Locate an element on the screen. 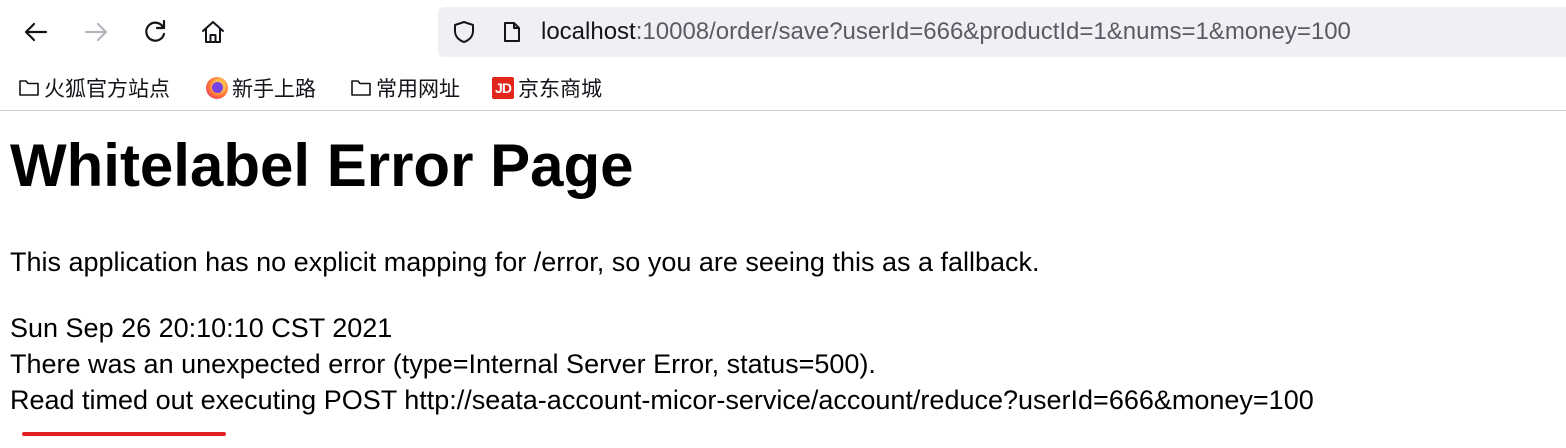 This screenshot has height=448, width=1566. home-button is located at coordinates (213, 32).